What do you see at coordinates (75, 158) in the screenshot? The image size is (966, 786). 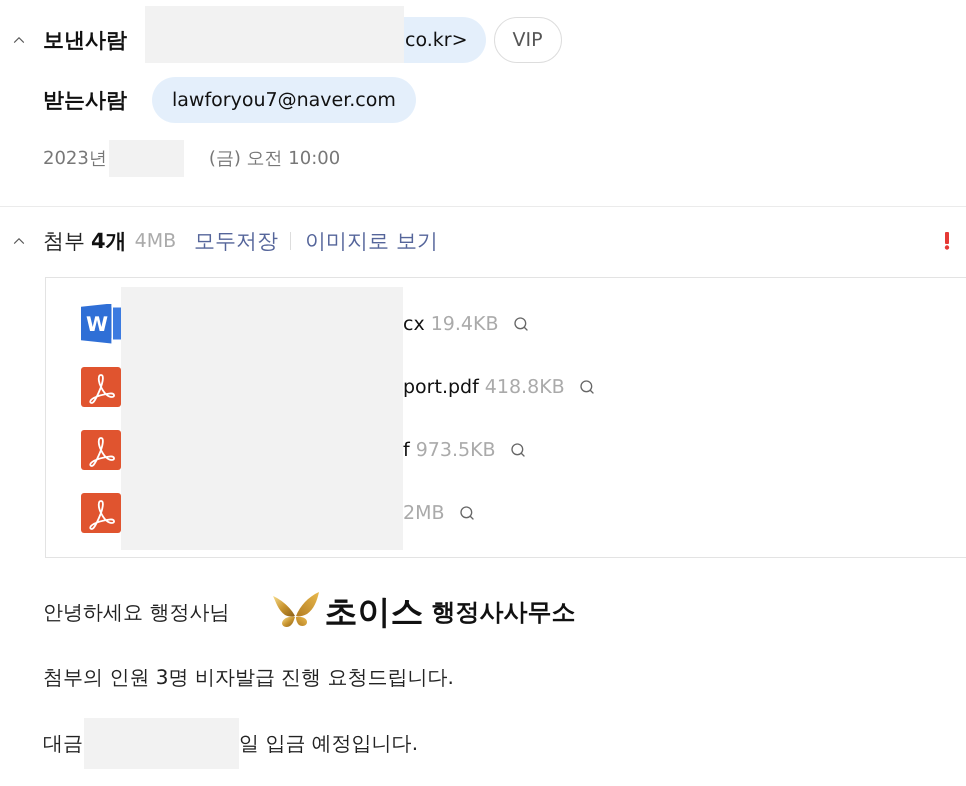 I see `date-text: 2023년` at bounding box center [75, 158].